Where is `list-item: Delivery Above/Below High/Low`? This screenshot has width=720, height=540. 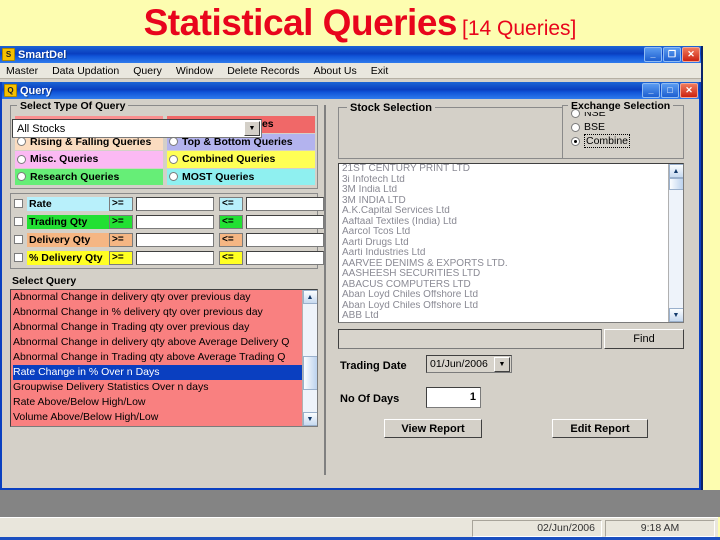 list-item: Delivery Above/Below High/Low is located at coordinates (157, 425).